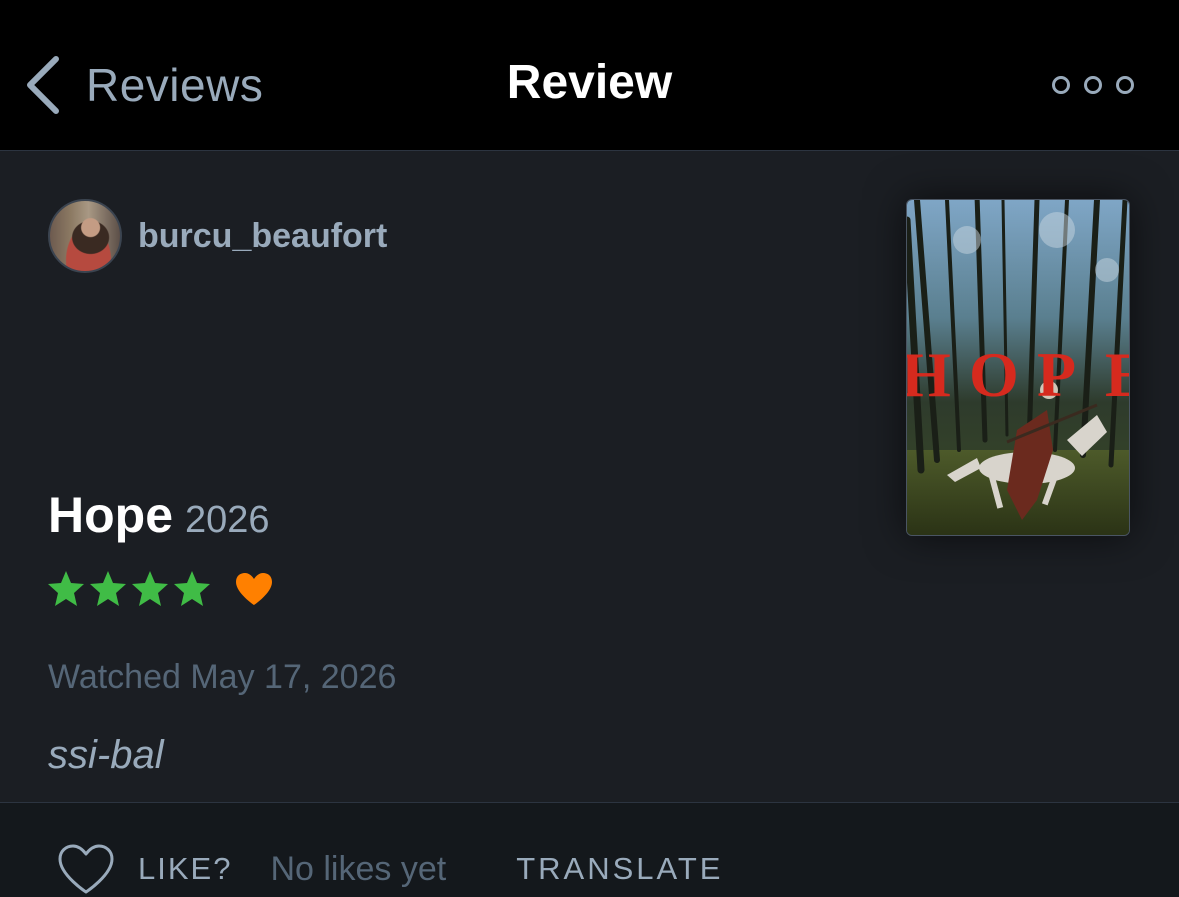 This screenshot has height=897, width=1179. Describe the element at coordinates (254, 589) in the screenshot. I see `liked-heart-icon` at that location.